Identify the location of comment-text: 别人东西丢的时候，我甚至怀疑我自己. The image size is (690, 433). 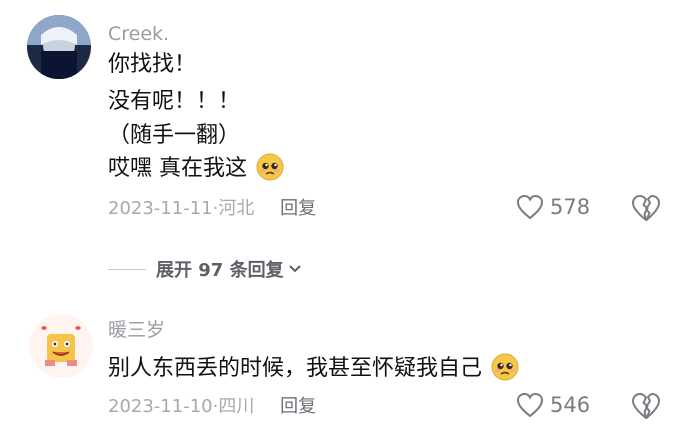
(295, 368).